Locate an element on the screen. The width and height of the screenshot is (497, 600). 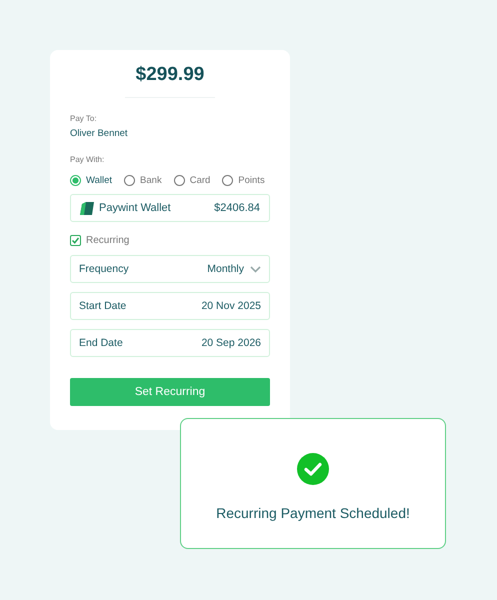
wallet-name: Paywint Wallet is located at coordinates (135, 208).